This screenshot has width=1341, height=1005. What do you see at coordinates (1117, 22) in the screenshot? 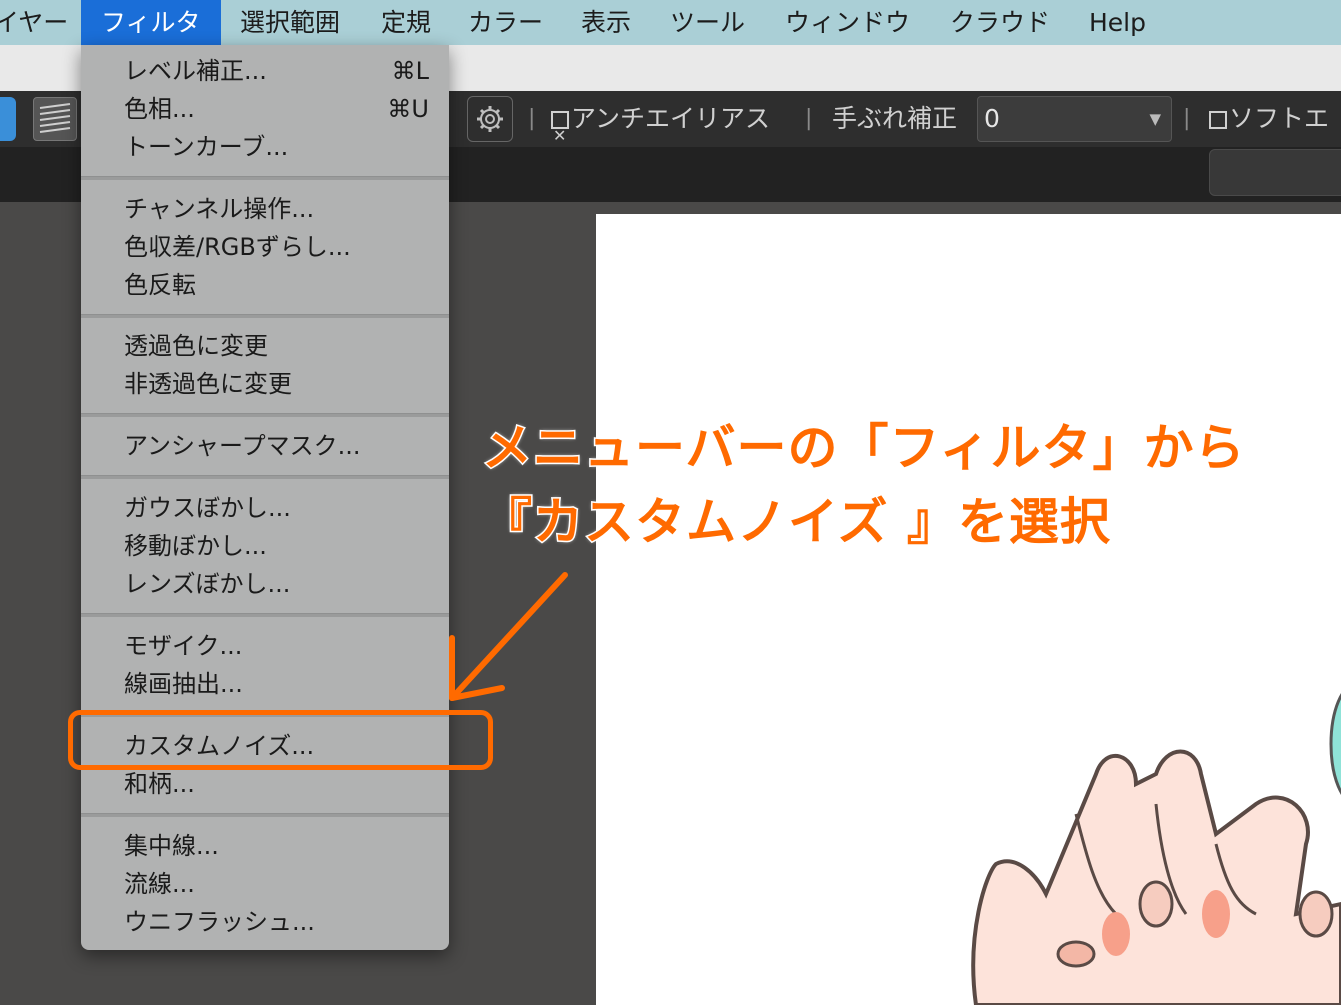
I see `menu-help: Help` at bounding box center [1117, 22].